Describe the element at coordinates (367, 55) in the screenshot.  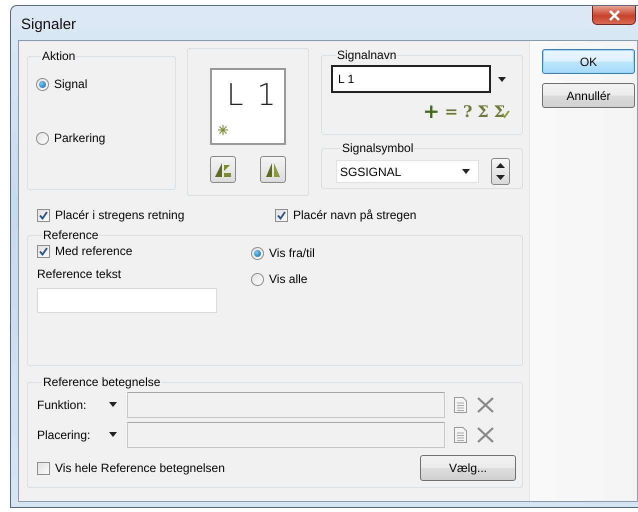
I see `group-title: Signalnavn` at that location.